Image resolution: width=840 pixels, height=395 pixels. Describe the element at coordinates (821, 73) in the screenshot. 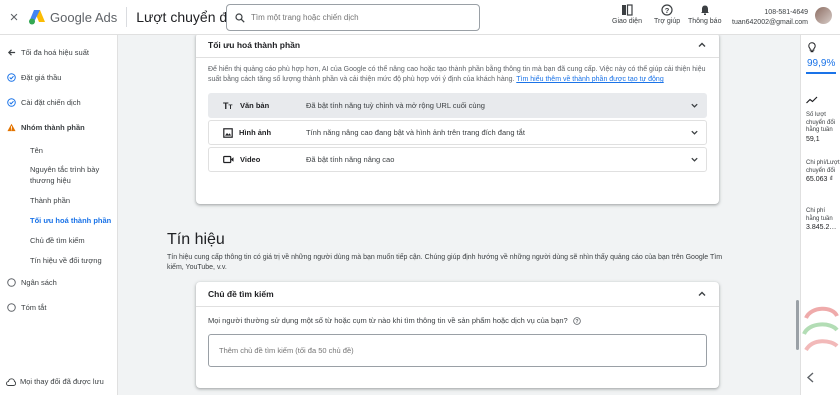

I see `optimization-score-bar` at that location.